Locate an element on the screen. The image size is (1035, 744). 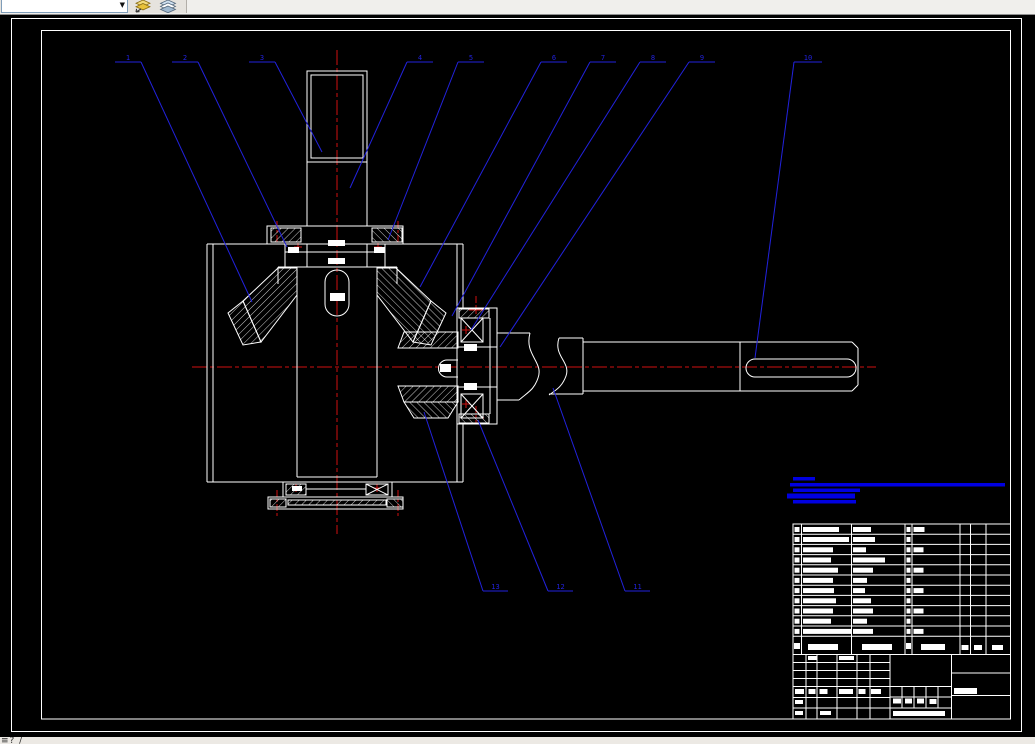
svg-text: 1 is located at coordinates (128, 58).